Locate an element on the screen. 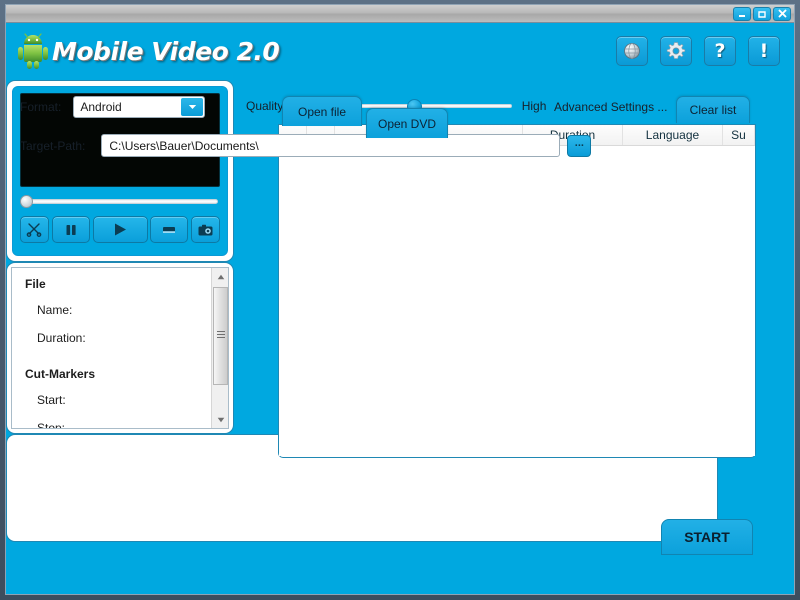 This screenshot has height=600, width=800. info-label-duration: Duration: is located at coordinates (61, 338).